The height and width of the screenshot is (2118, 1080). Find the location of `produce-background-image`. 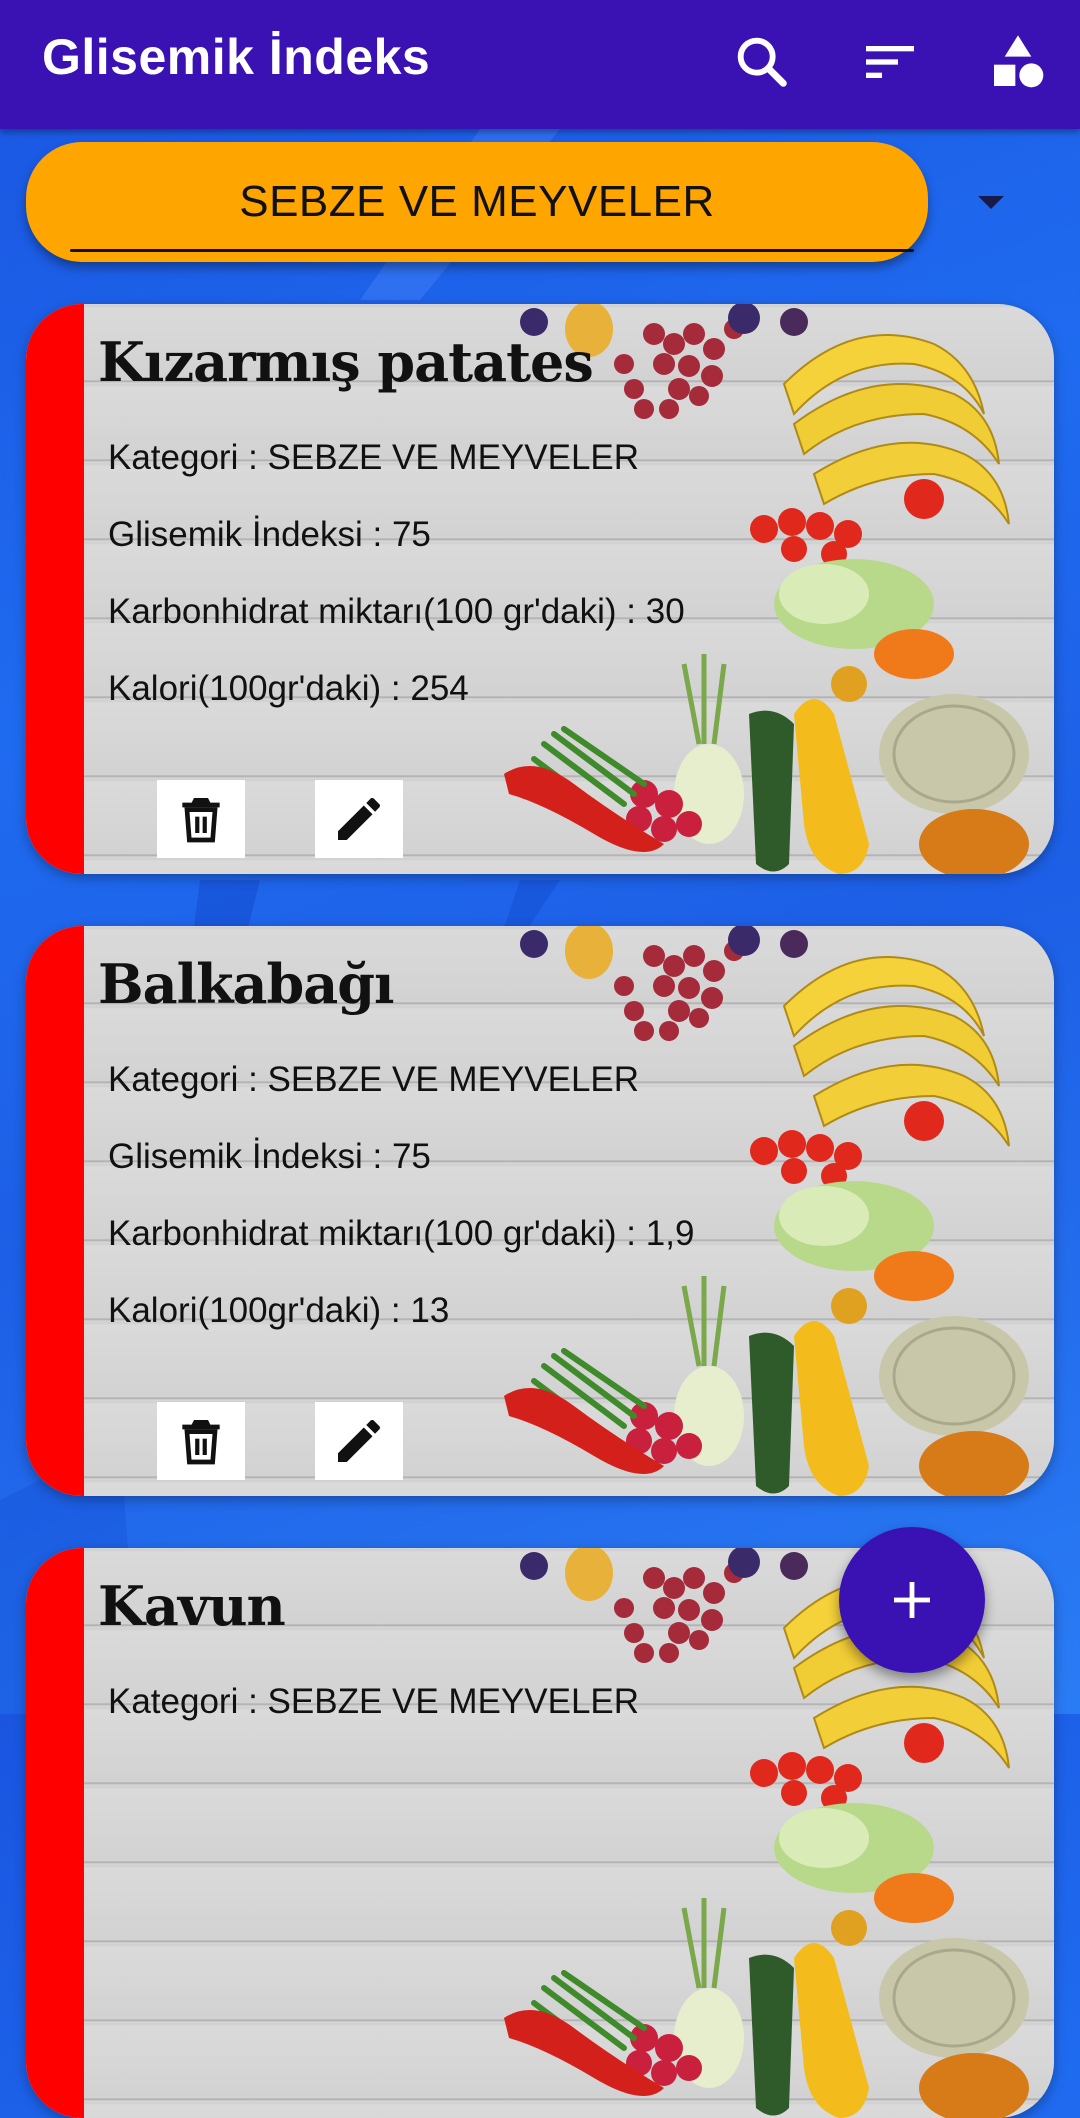

produce-background-image is located at coordinates (774, 1211).